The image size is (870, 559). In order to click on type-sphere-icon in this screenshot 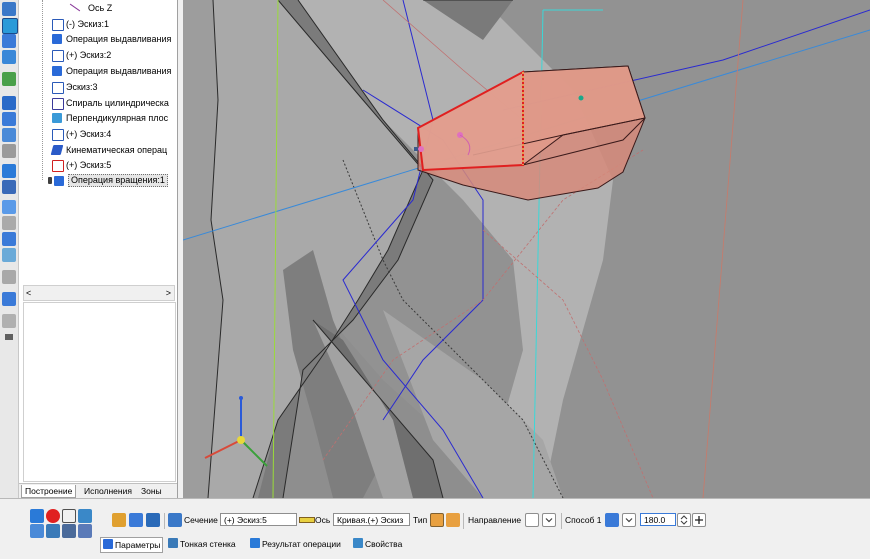, I will do `click(437, 520)`.